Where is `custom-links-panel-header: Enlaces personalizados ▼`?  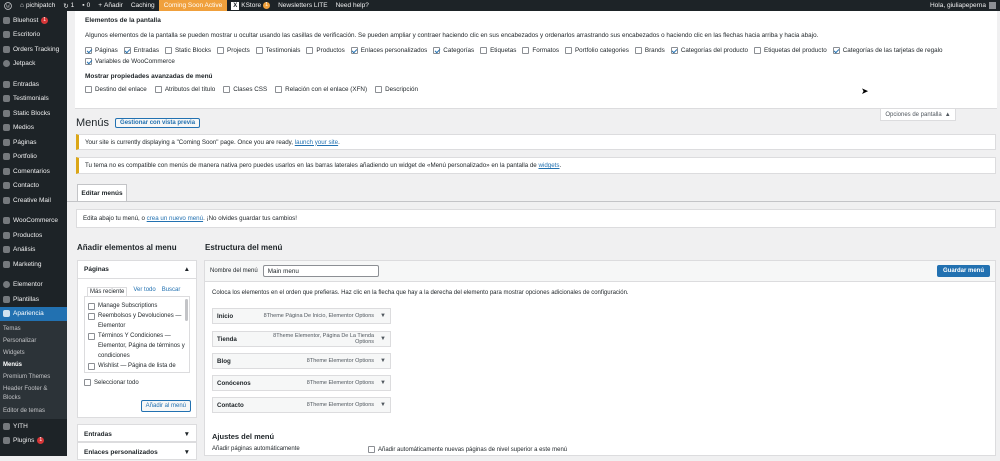
custom-links-panel-header: Enlaces personalizados ▼ is located at coordinates (137, 452).